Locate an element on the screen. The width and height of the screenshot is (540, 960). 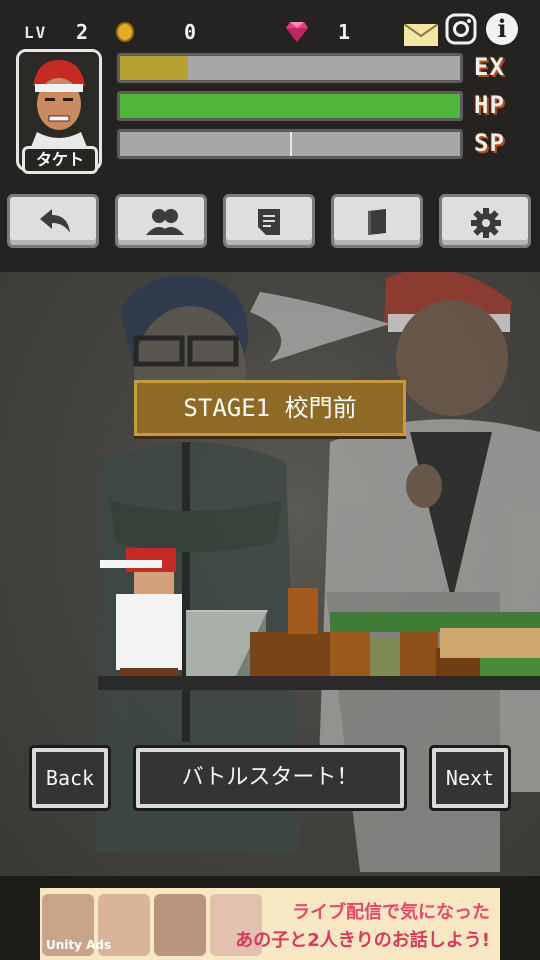
gem-icon is located at coordinates (297, 32).